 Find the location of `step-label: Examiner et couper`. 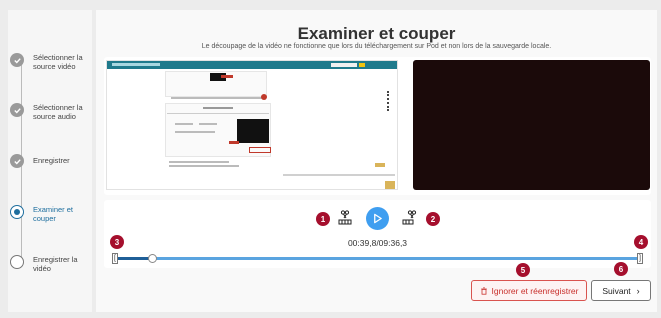

step-label: Examiner et couper is located at coordinates (53, 214).